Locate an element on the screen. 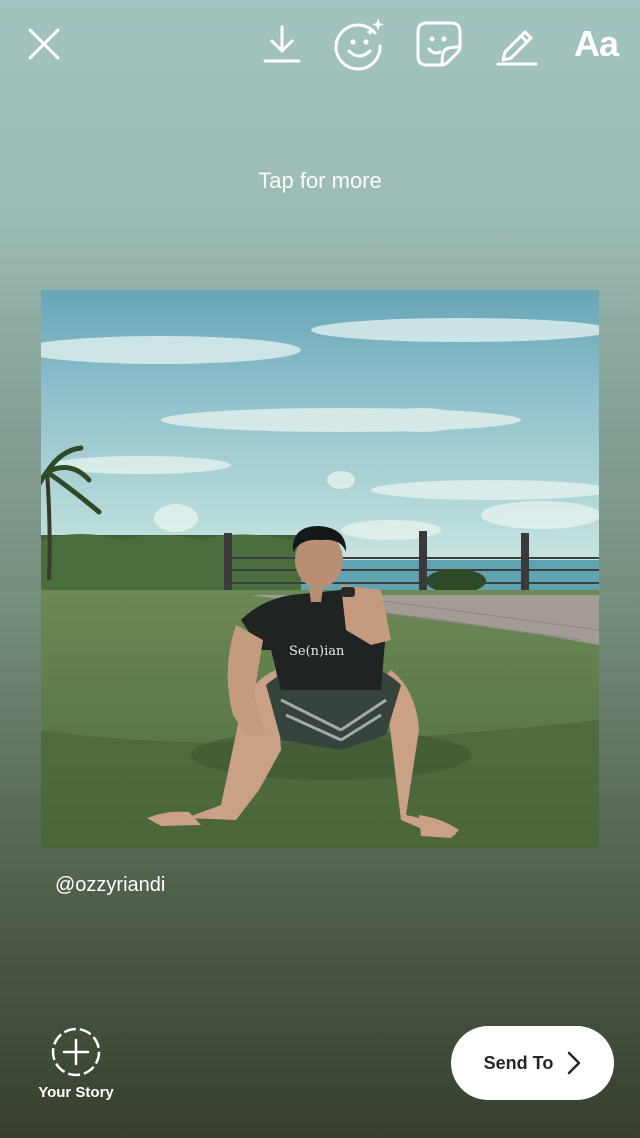 Image resolution: width=640 pixels, height=1138 pixels. draw-button is located at coordinates (517, 44).